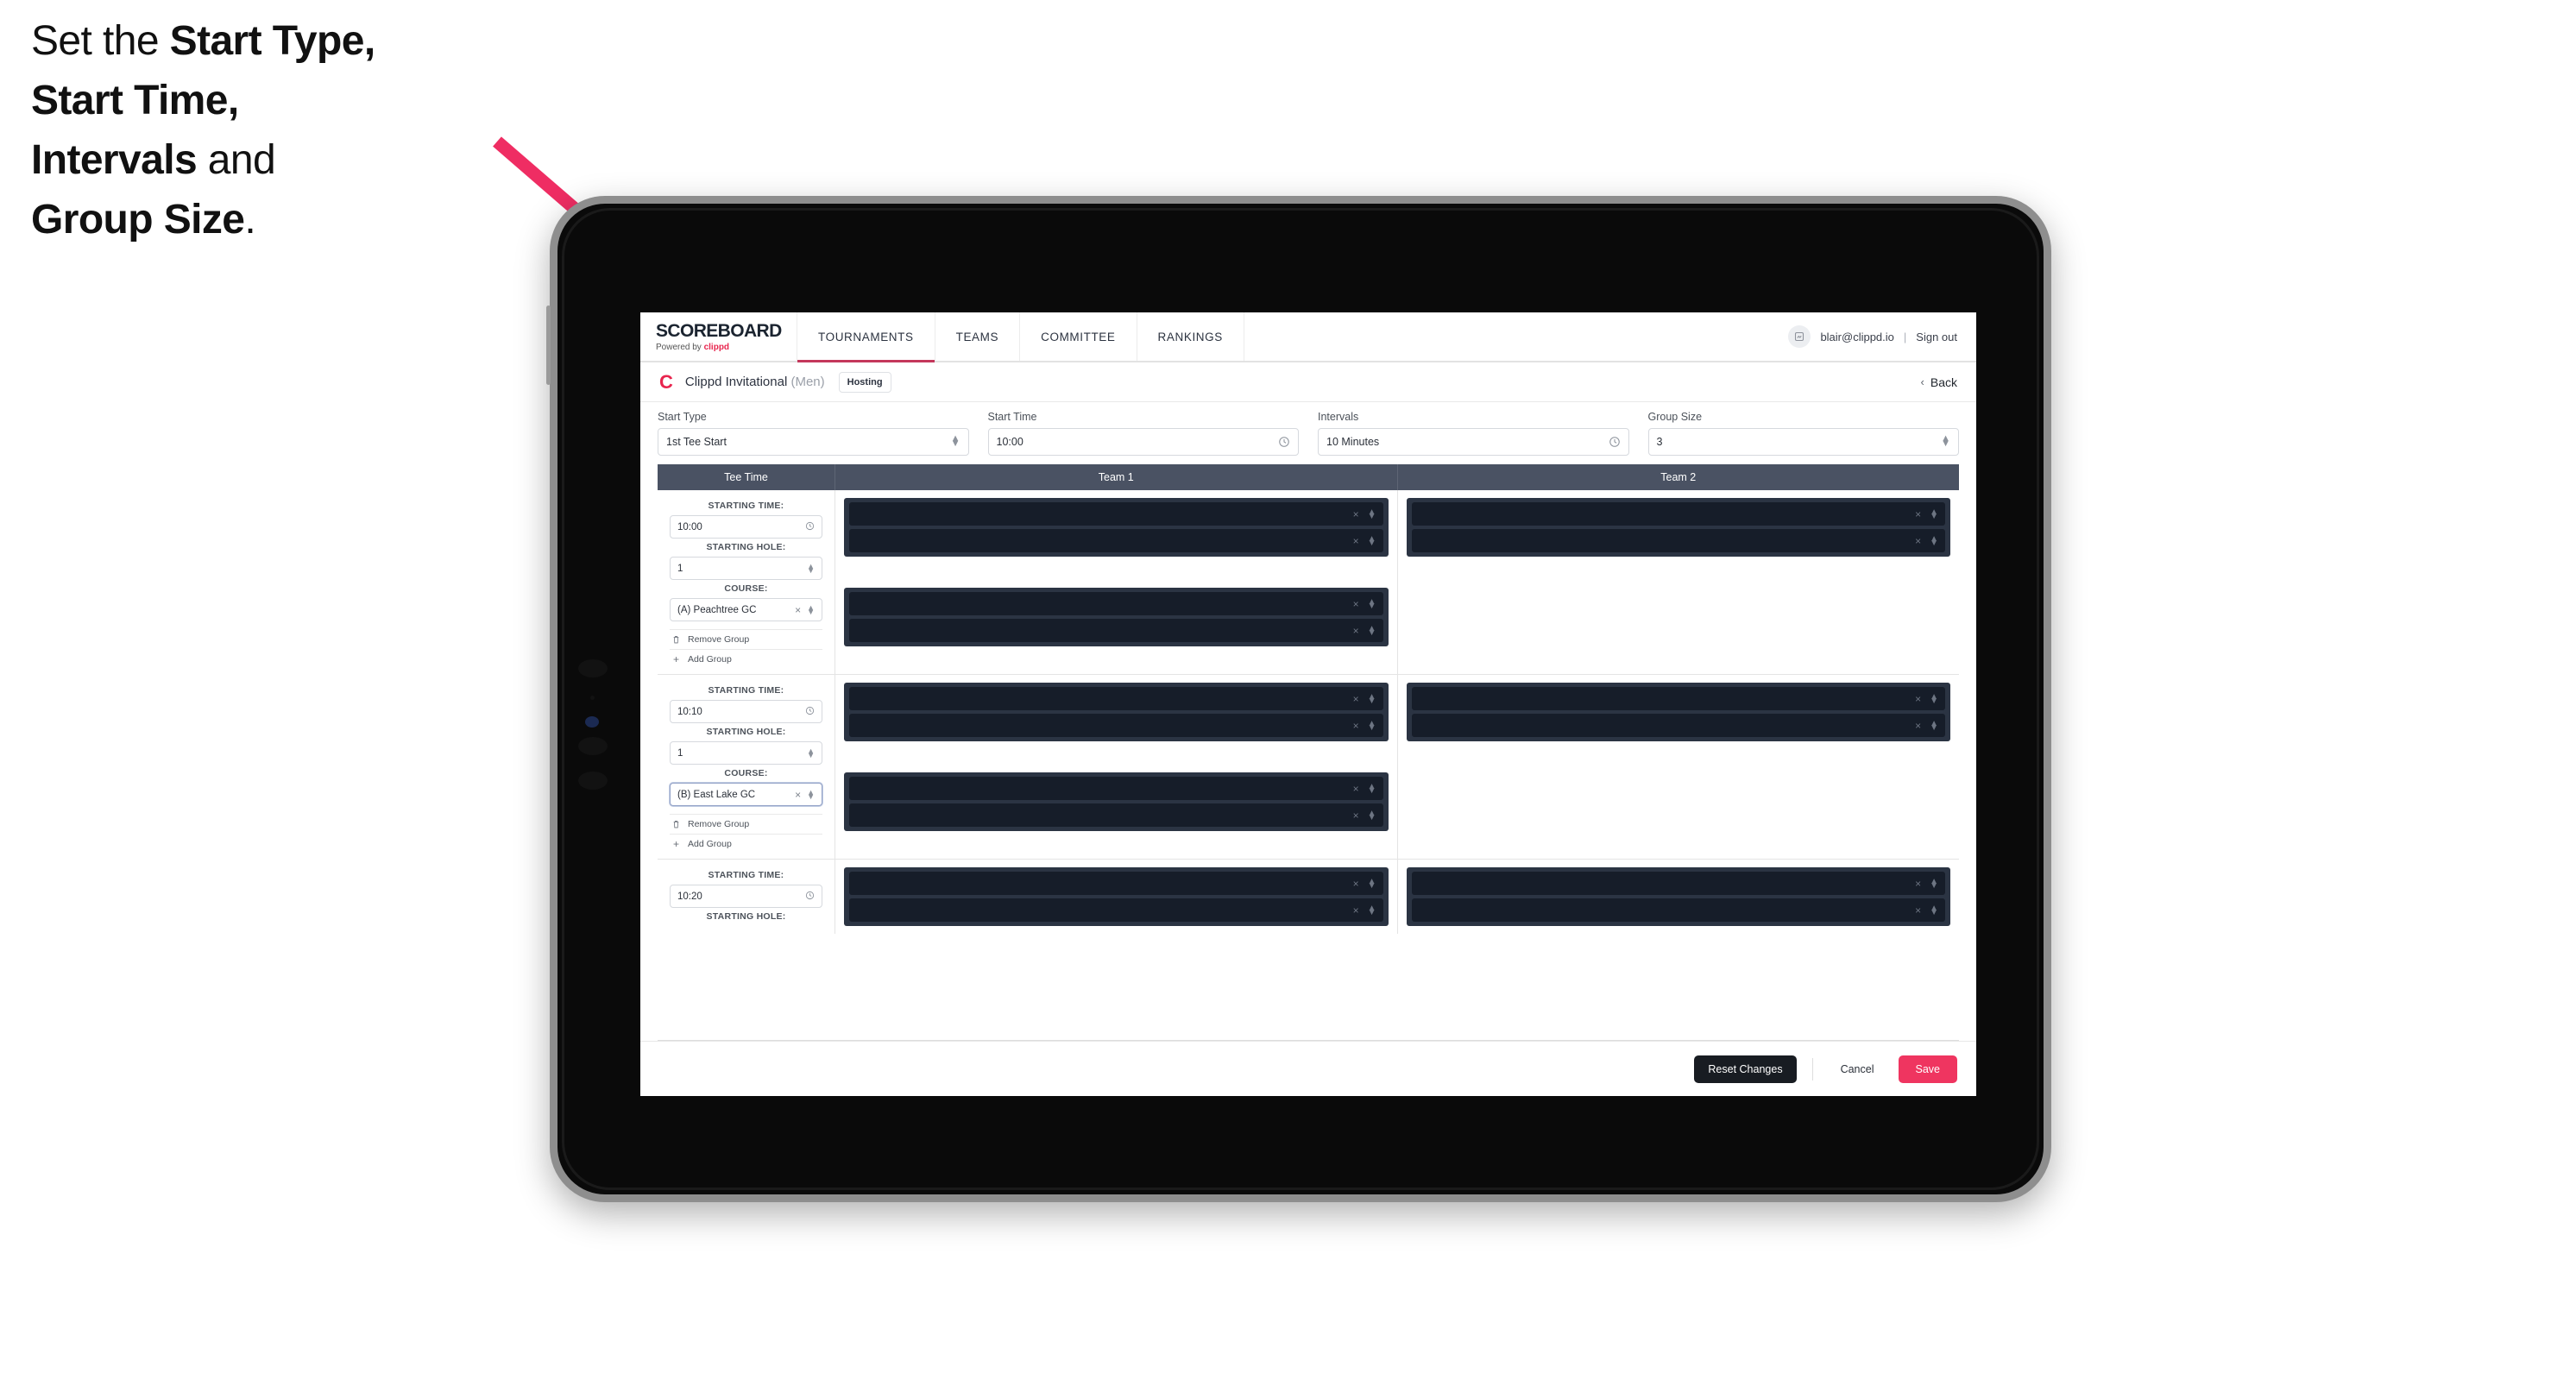  What do you see at coordinates (1474, 442) in the screenshot?
I see `intervals-input: 10 Minutes` at bounding box center [1474, 442].